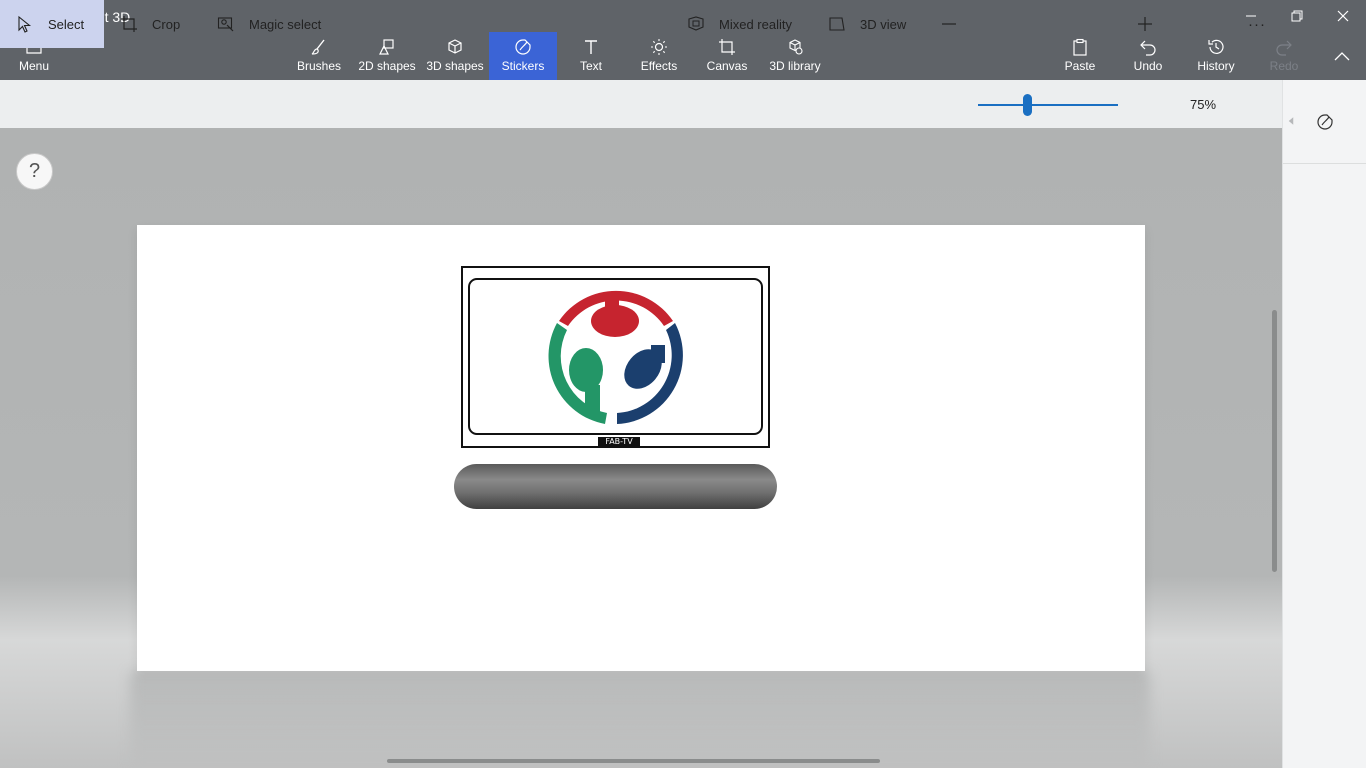  Describe the element at coordinates (1203, 104) in the screenshot. I see `zoom-percentage: 75%` at that location.